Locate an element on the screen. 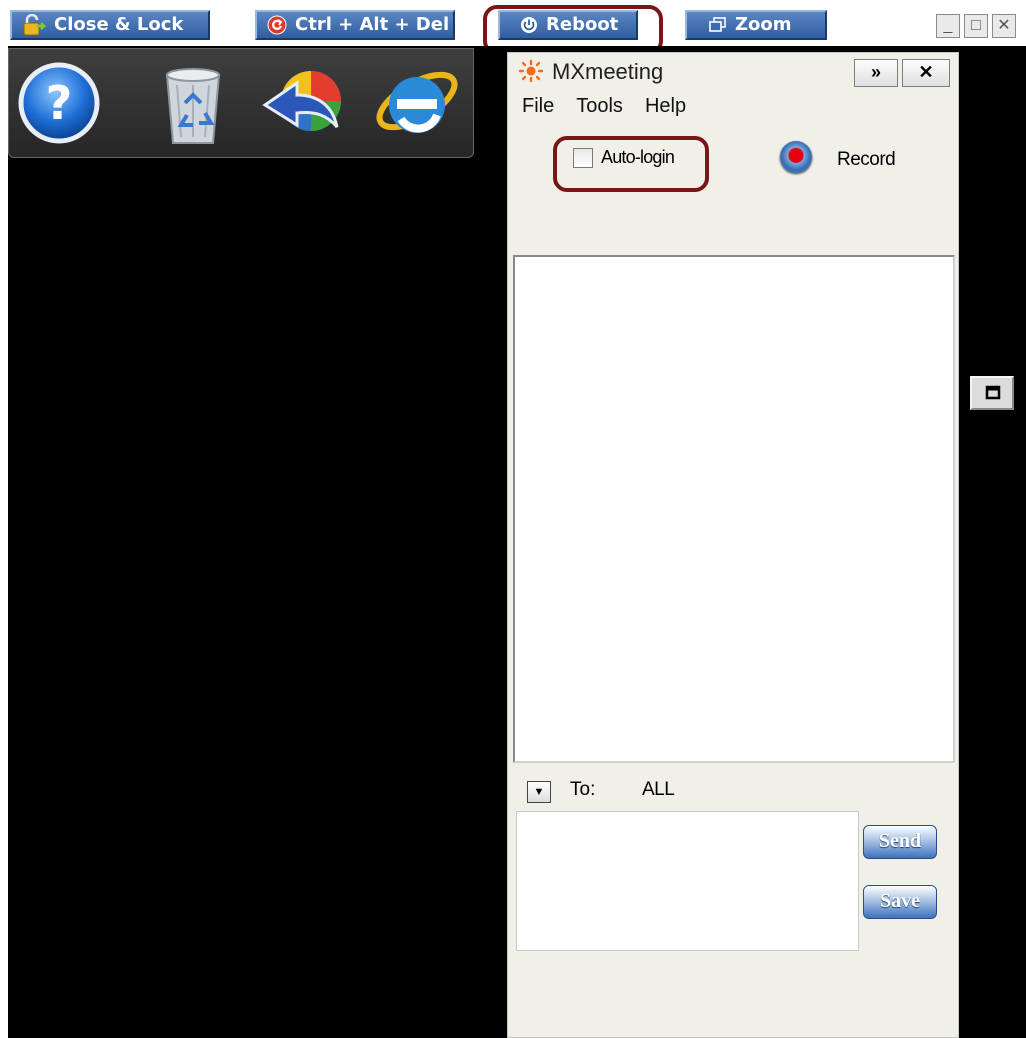 The height and width of the screenshot is (1038, 1026). window-controls: _ □ ✕ is located at coordinates (976, 26).